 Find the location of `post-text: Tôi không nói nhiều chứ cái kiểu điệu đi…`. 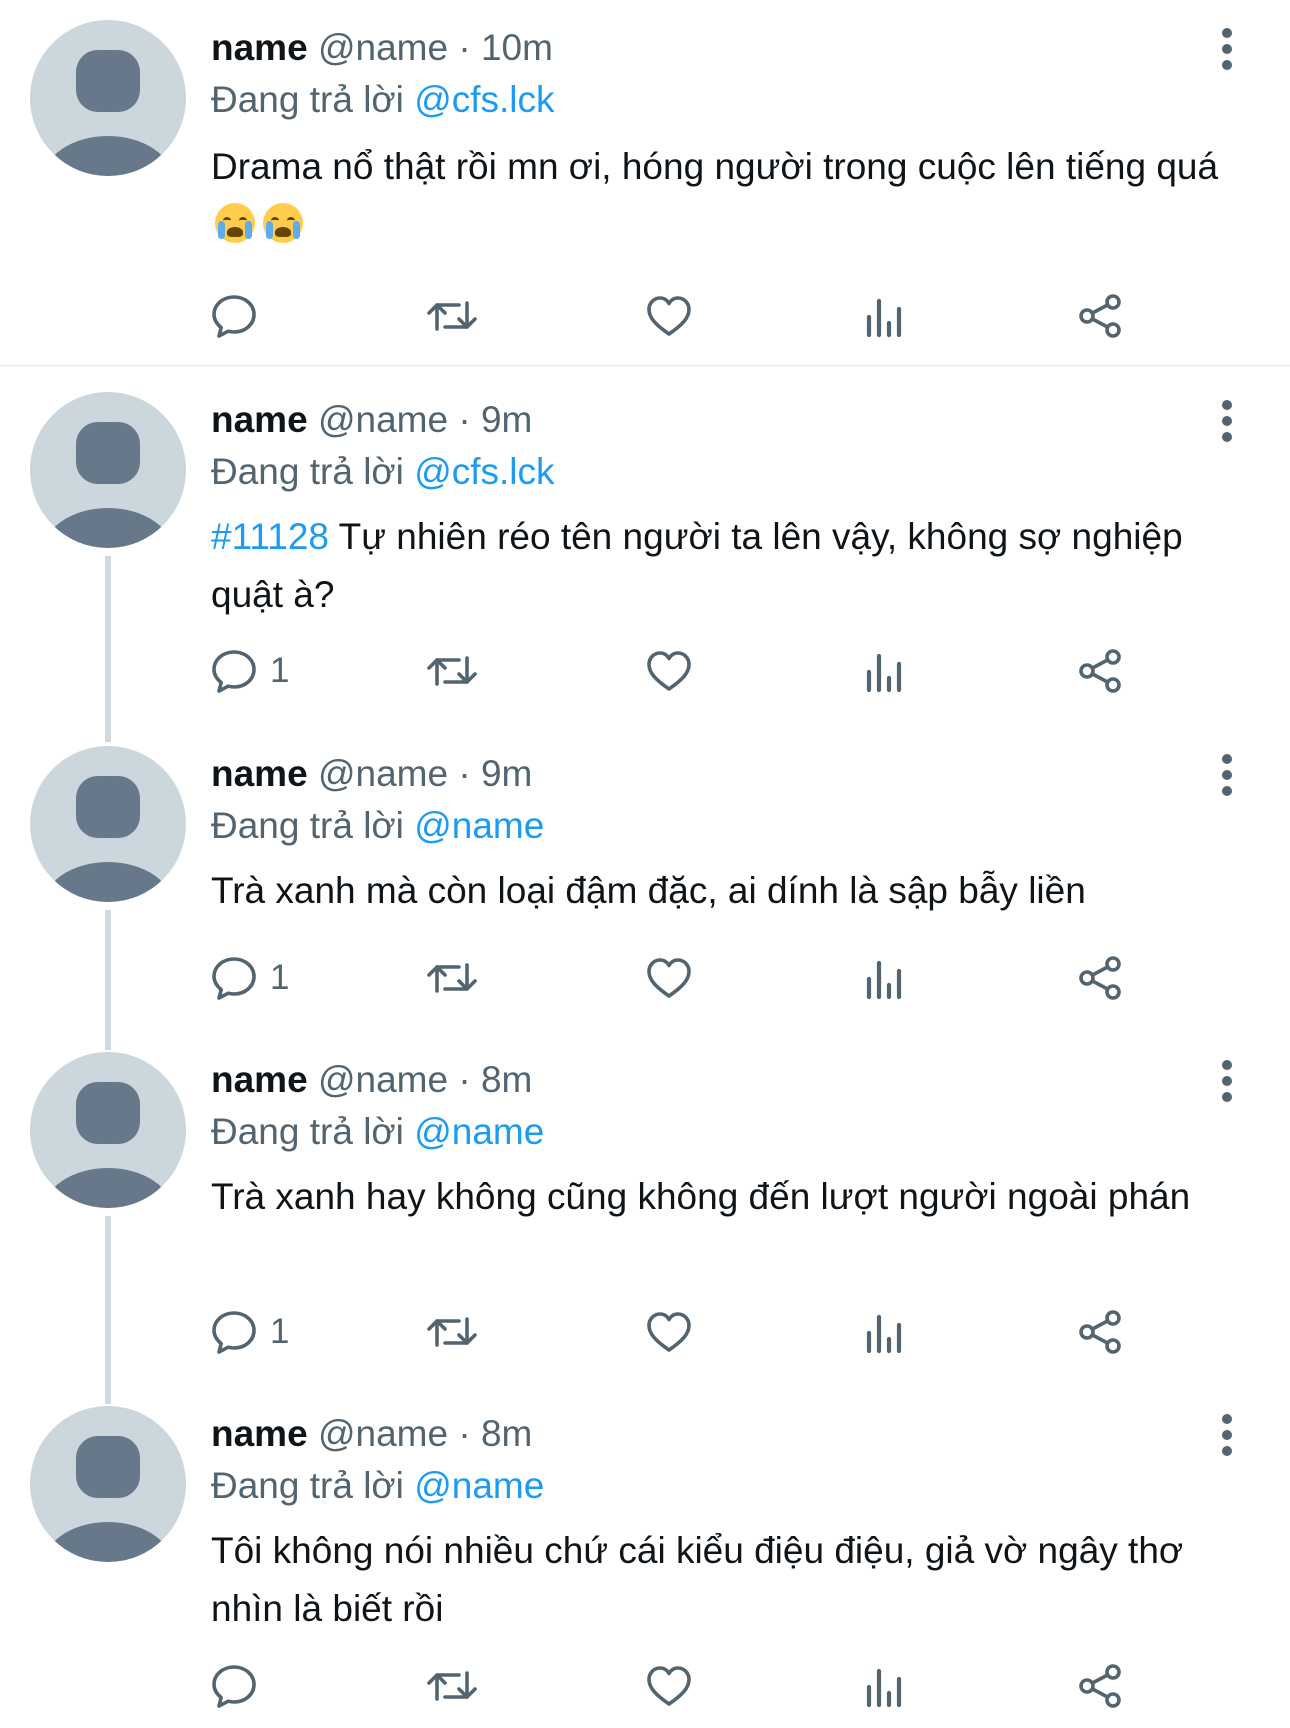

post-text: Tôi không nói nhiều chứ cái kiểu điệu đi… is located at coordinates (726, 1580).